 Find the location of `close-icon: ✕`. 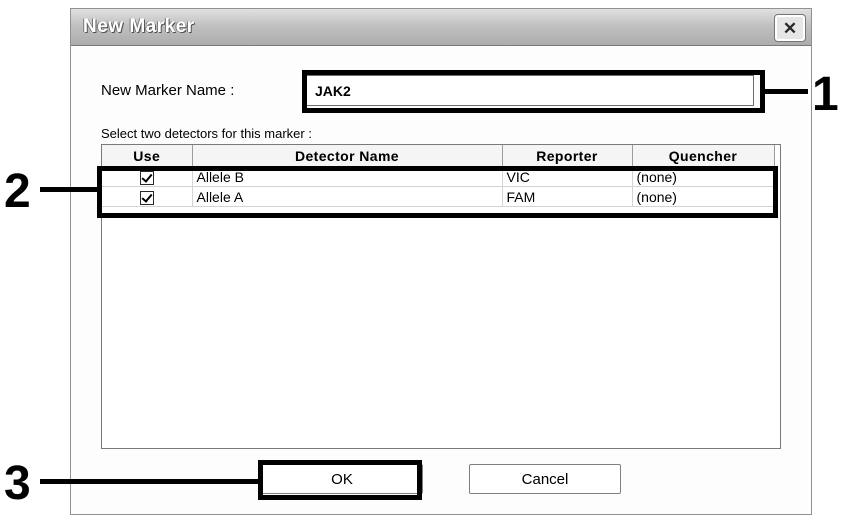

close-icon: ✕ is located at coordinates (790, 28).